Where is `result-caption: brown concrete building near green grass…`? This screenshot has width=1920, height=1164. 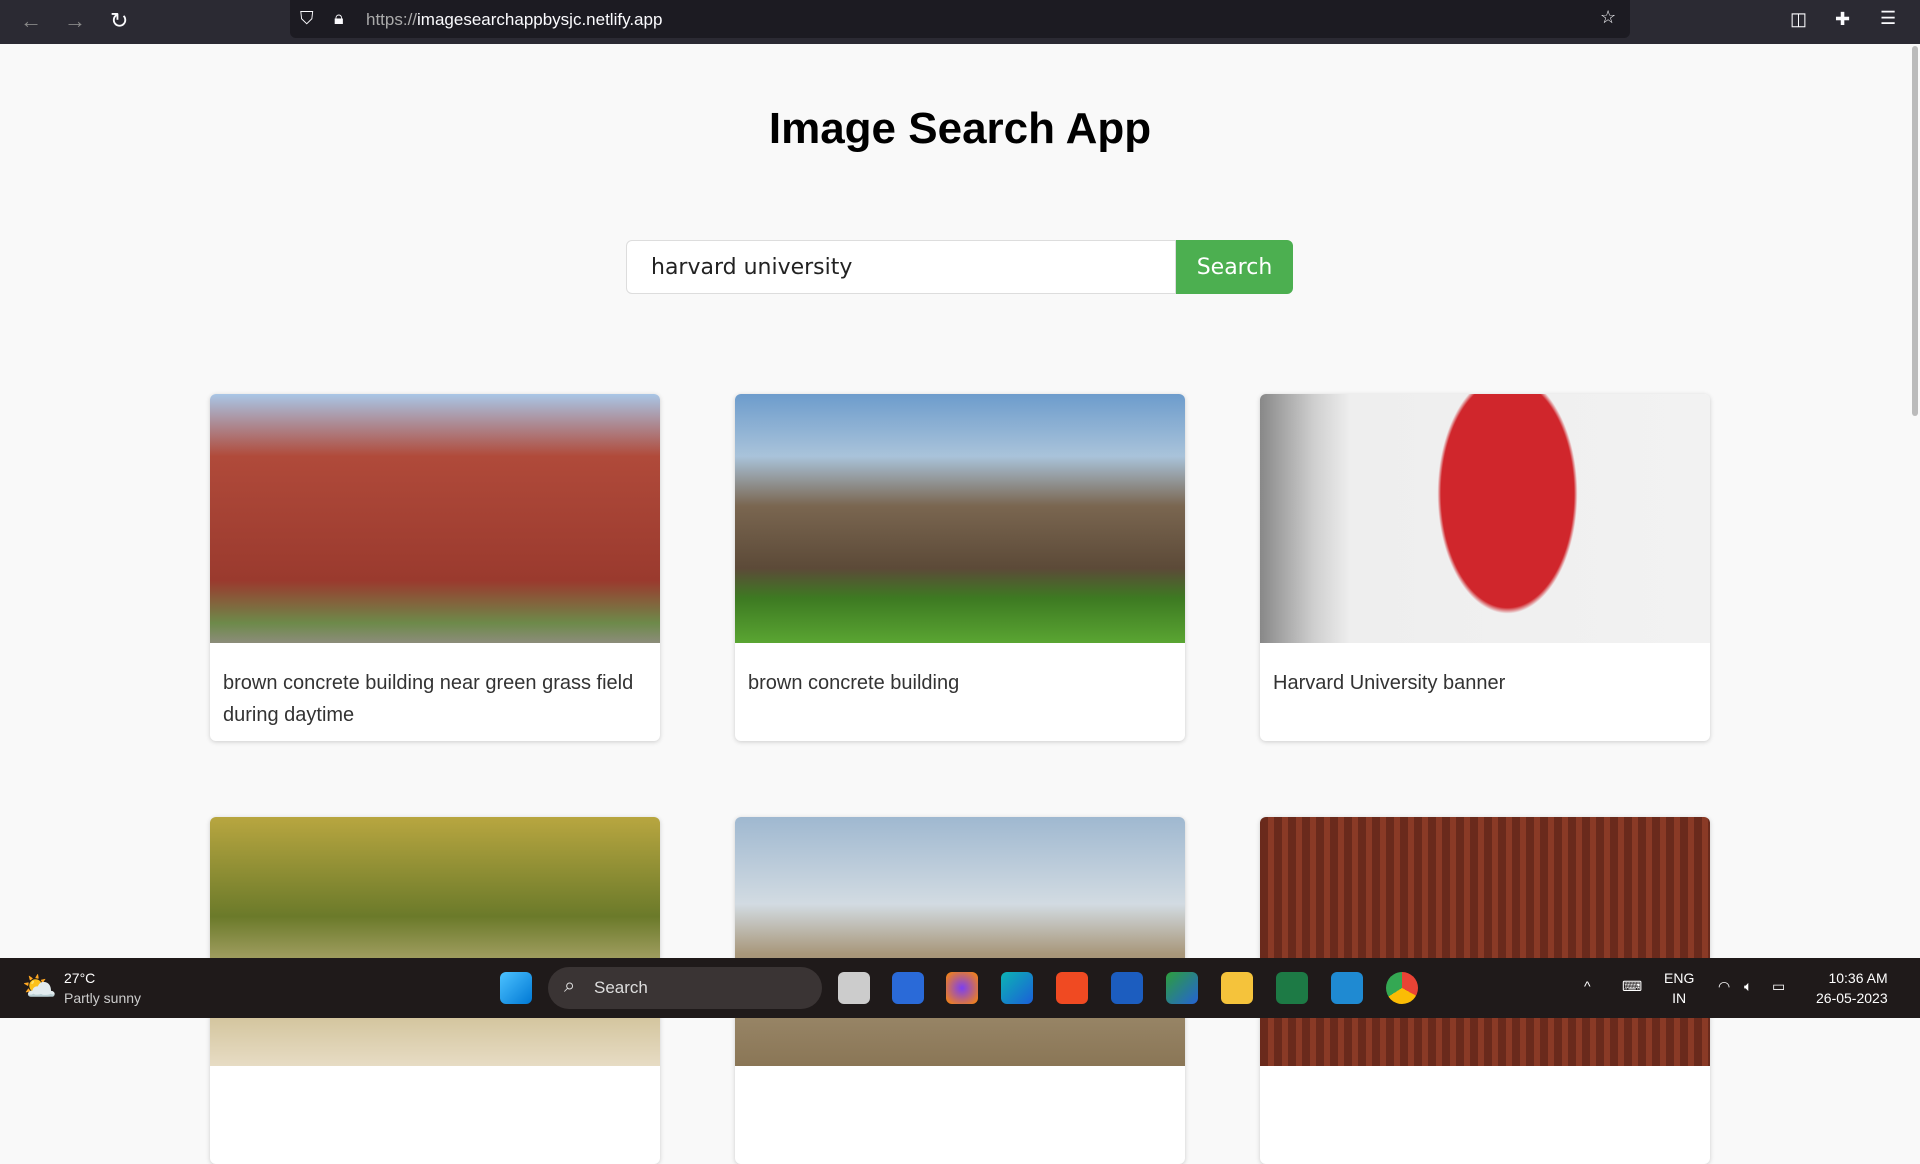
result-caption: brown concrete building near green grass… is located at coordinates (428, 699).